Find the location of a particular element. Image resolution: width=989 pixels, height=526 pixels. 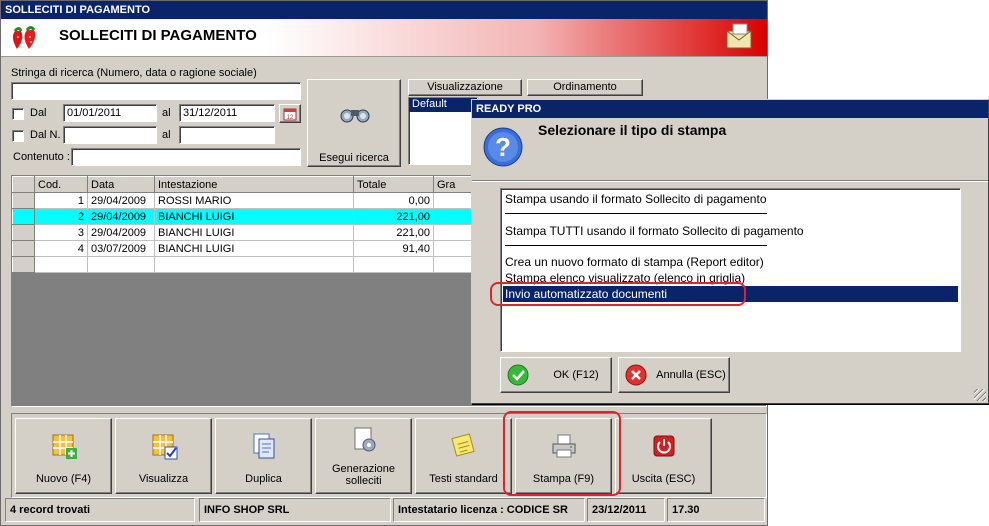

check-icon is located at coordinates (518, 376).